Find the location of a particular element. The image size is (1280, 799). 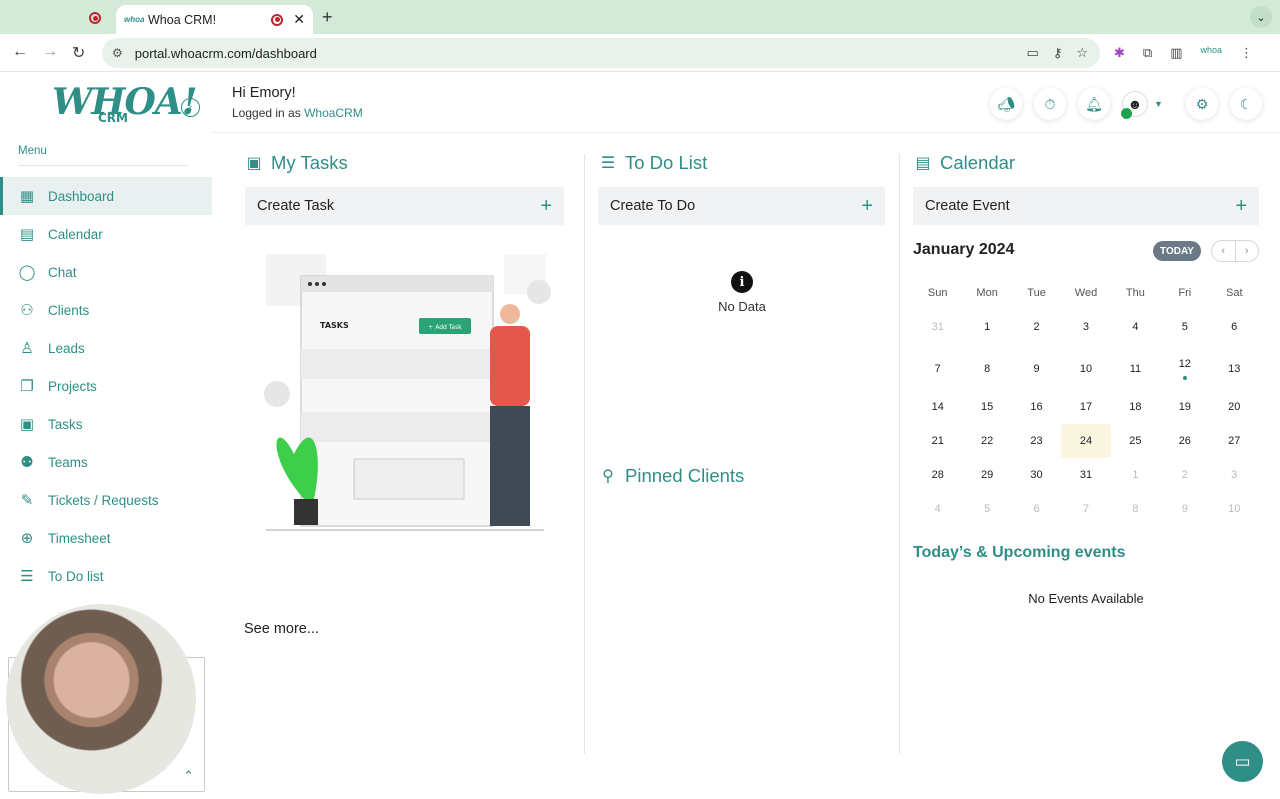

calendar-day: 15 is located at coordinates (986, 407).